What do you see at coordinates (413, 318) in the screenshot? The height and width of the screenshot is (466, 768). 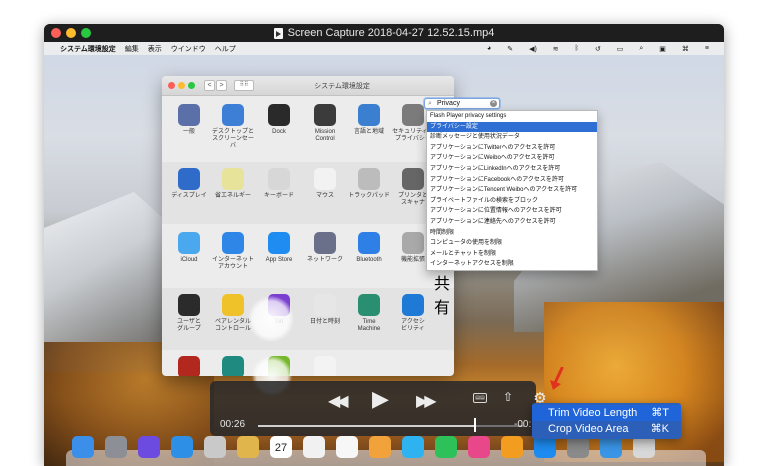 I see `pref-pane-accessibility: アクセシ ビリティ` at bounding box center [413, 318].